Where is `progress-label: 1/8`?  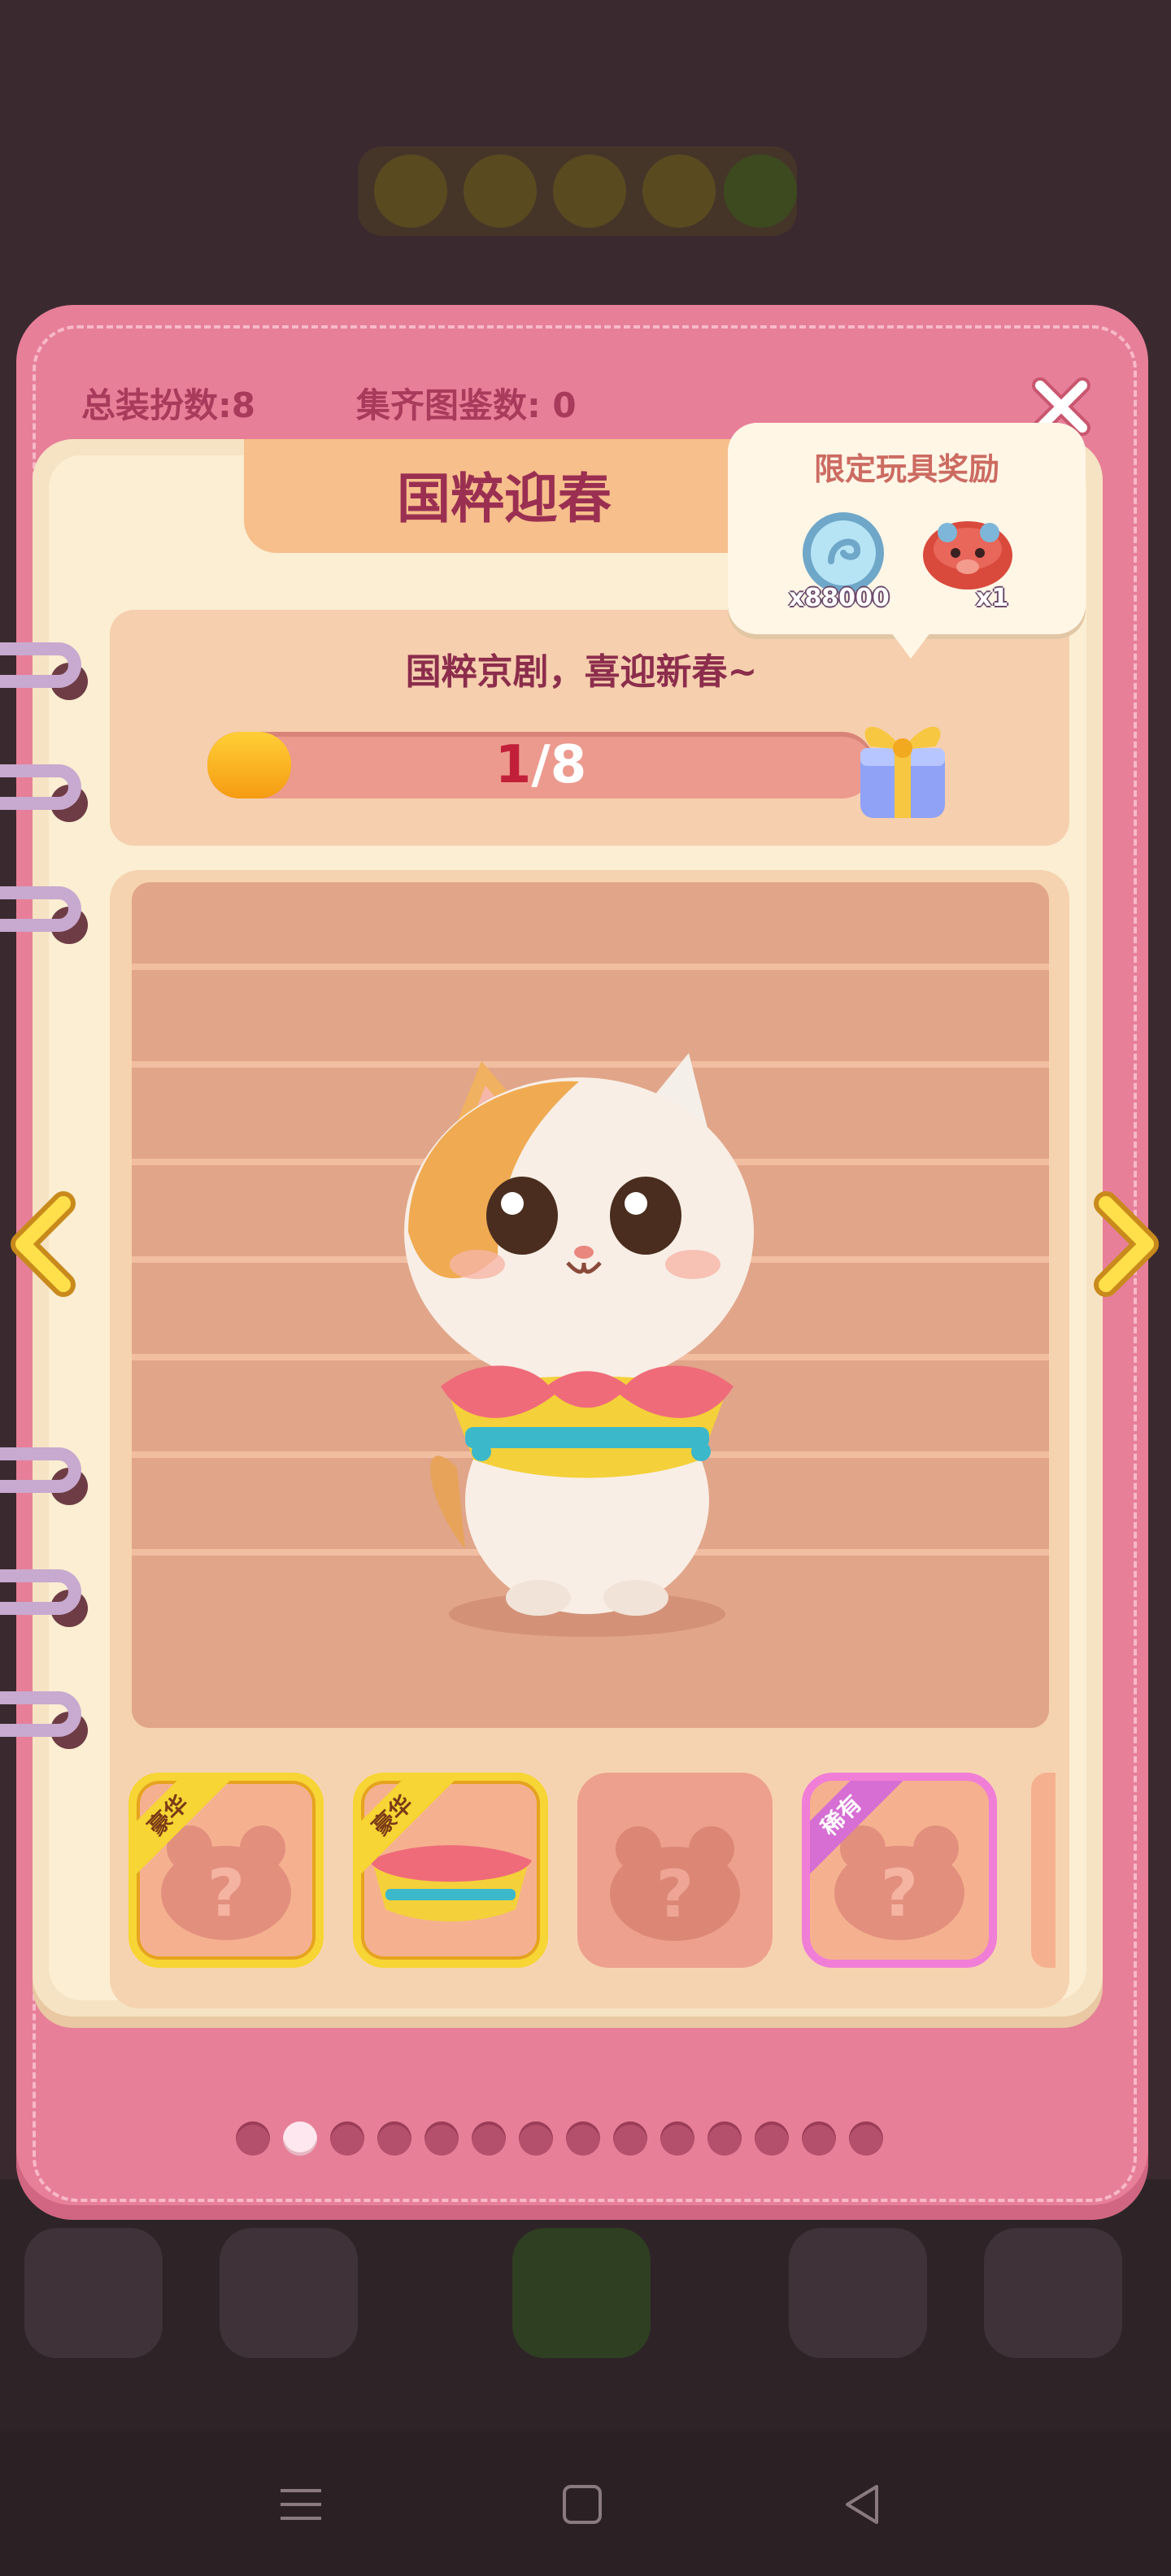 progress-label: 1/8 is located at coordinates (540, 765).